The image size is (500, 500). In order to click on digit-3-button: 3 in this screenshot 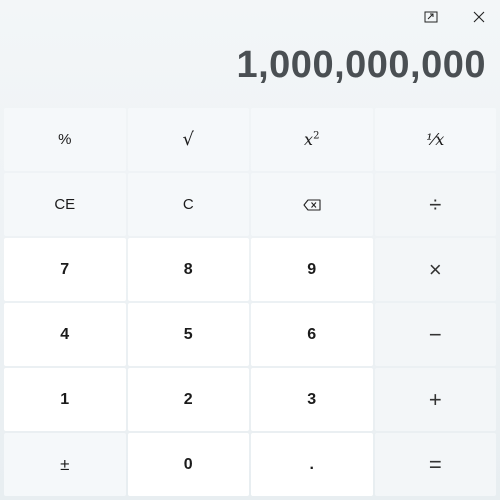, I will do `click(312, 399)`.